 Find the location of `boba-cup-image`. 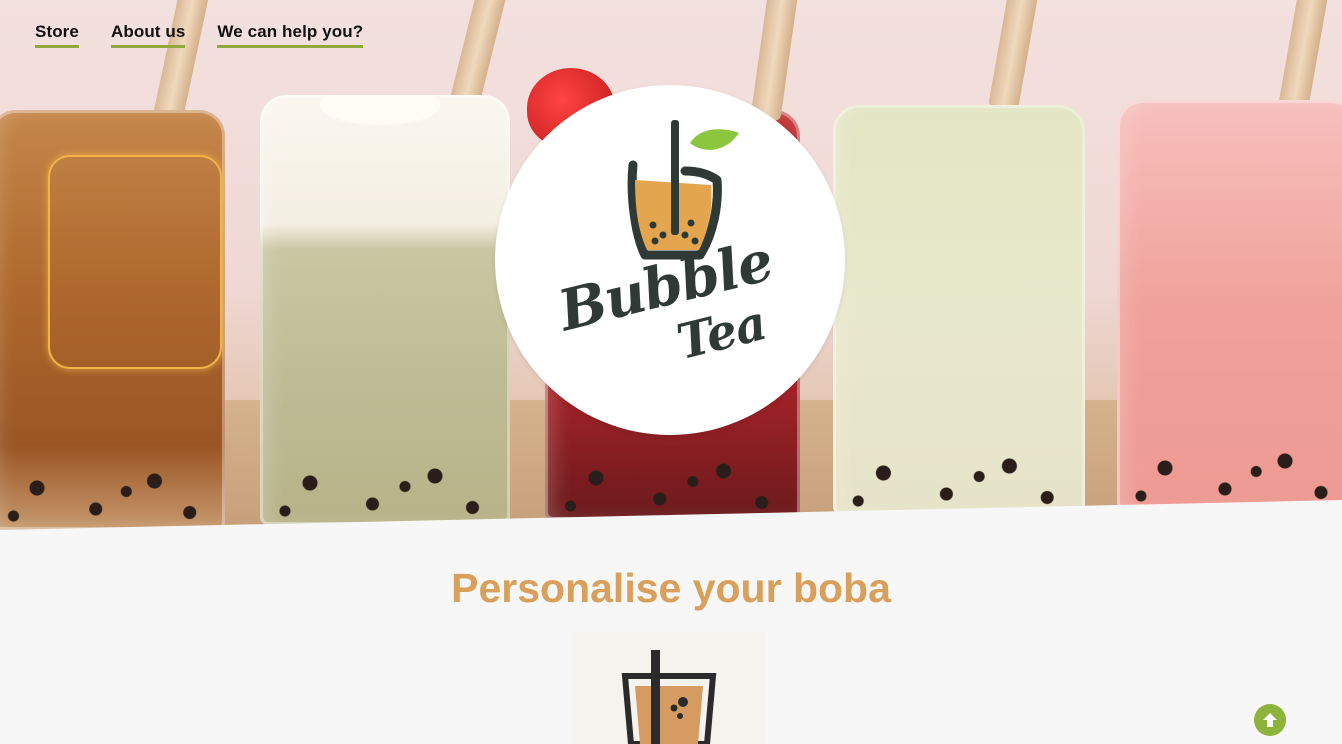

boba-cup-image is located at coordinates (669, 688).